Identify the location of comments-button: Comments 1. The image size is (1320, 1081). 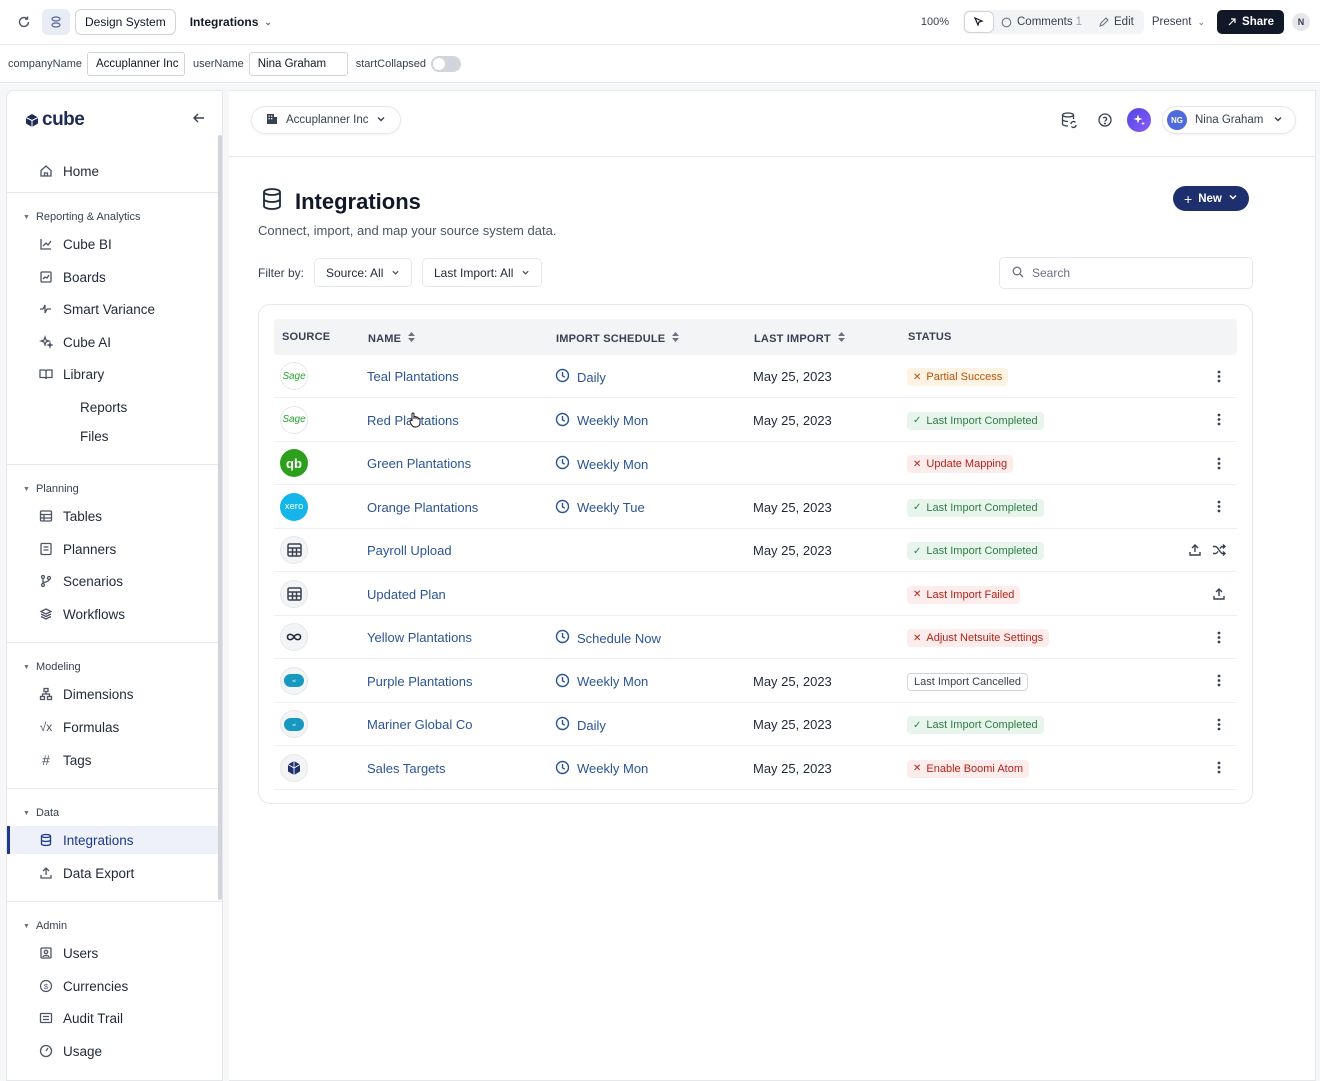
(1041, 22).